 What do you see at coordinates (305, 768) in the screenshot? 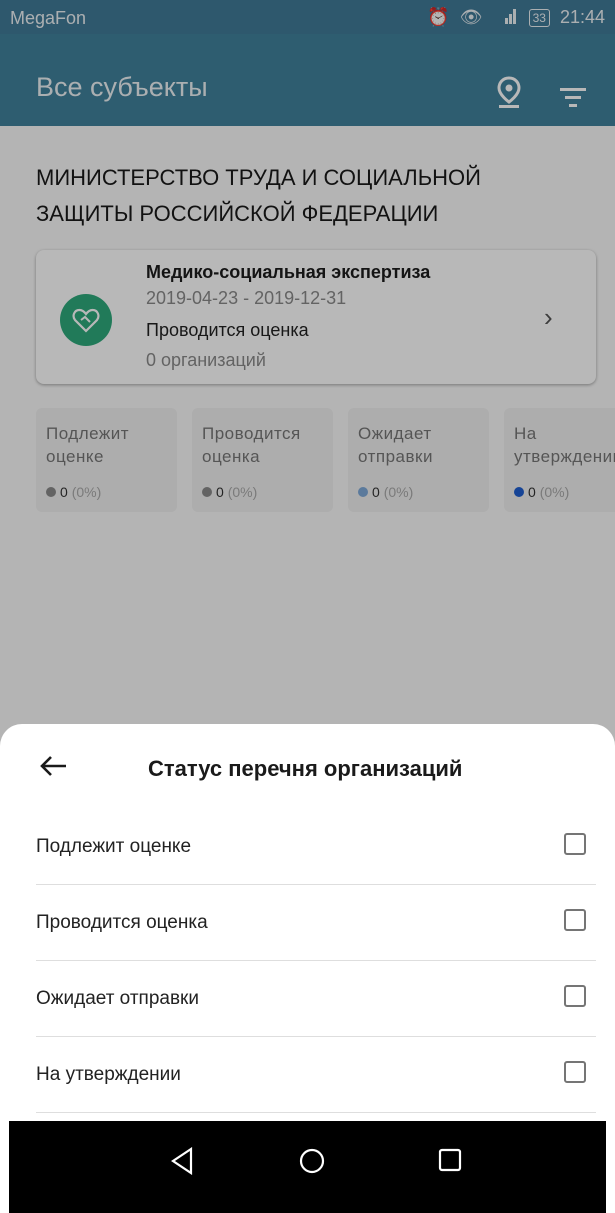
I see `sheet-title: Статус перечня организаций` at bounding box center [305, 768].